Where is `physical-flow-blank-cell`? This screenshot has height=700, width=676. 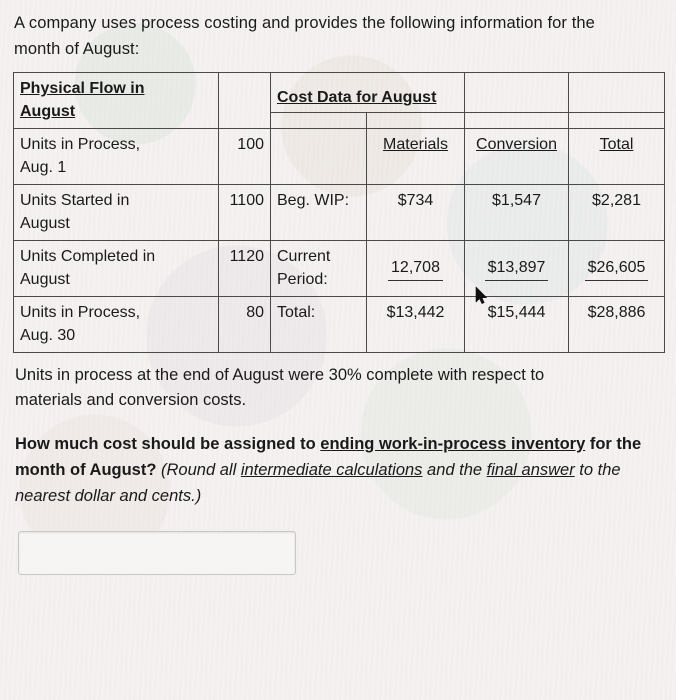 physical-flow-blank-cell is located at coordinates (244, 100).